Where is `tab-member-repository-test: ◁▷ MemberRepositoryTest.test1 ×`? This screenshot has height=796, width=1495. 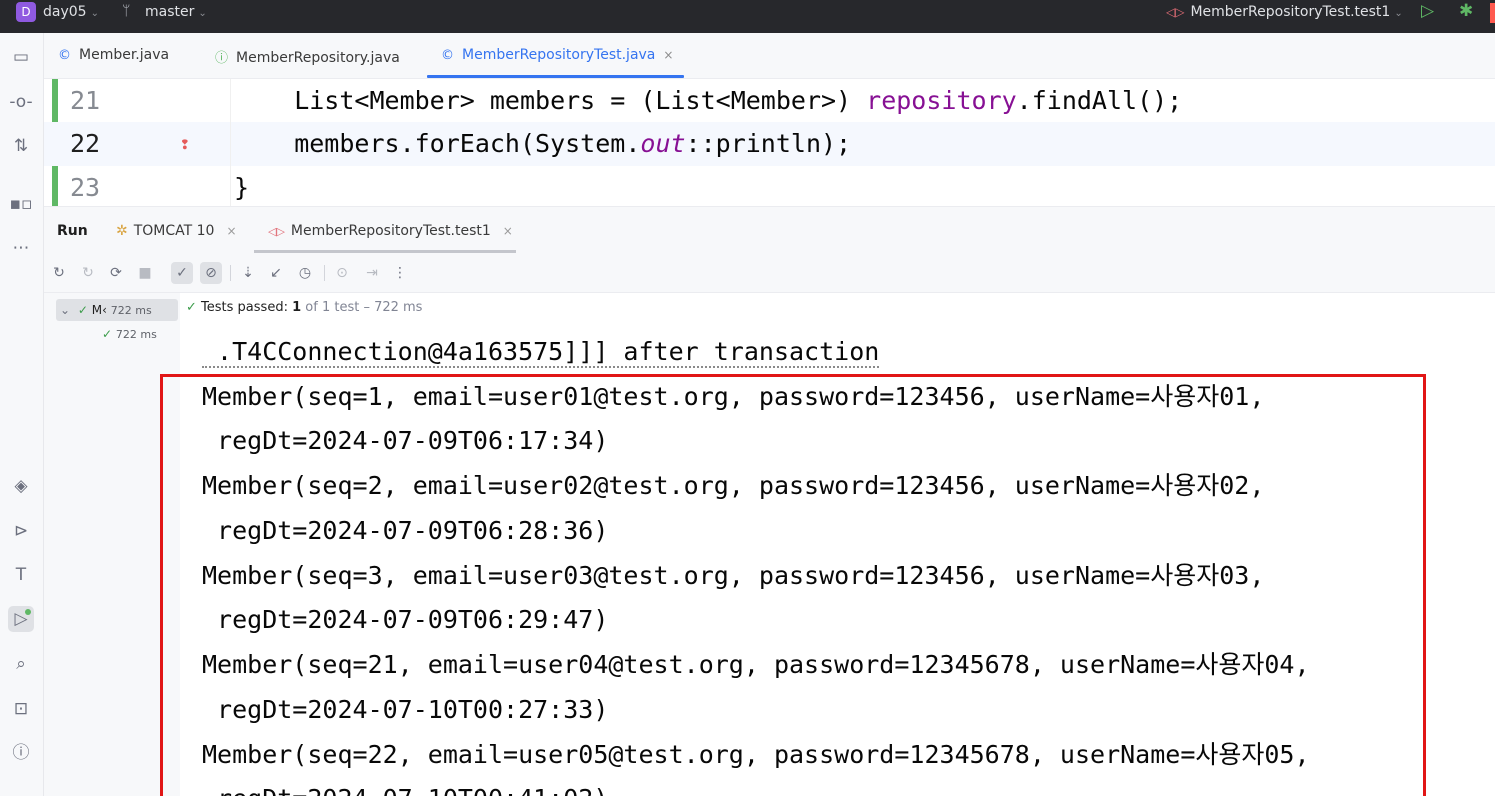
tab-member-repository-test: ◁▷ MemberRepositoryTest.test1 × is located at coordinates (390, 231).